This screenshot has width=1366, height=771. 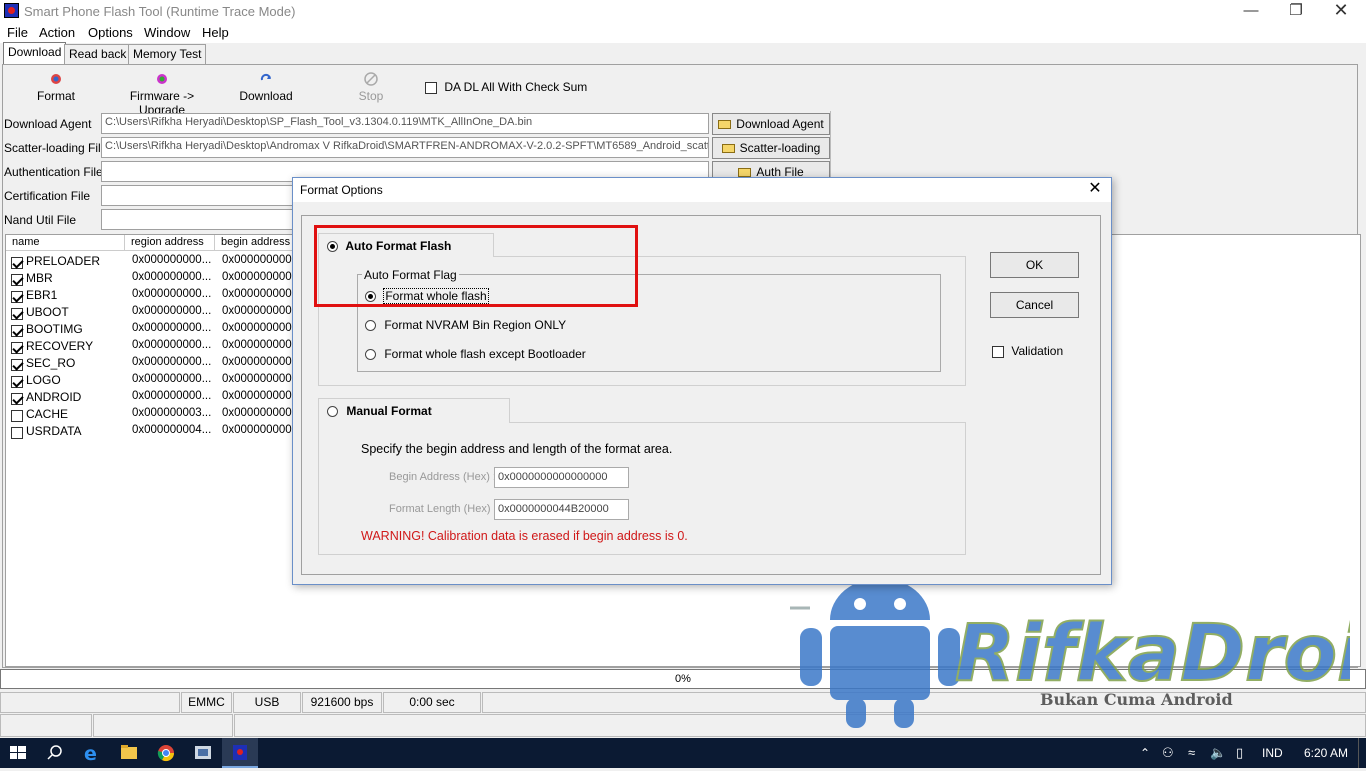 I want to click on volume-icon: 🔈, so click(x=1218, y=753).